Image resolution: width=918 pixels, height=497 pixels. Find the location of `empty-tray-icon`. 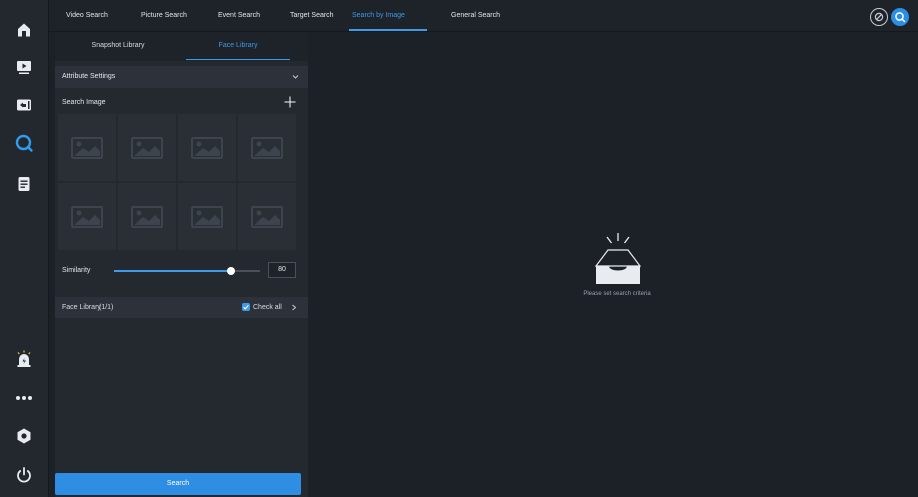

empty-tray-icon is located at coordinates (618, 258).